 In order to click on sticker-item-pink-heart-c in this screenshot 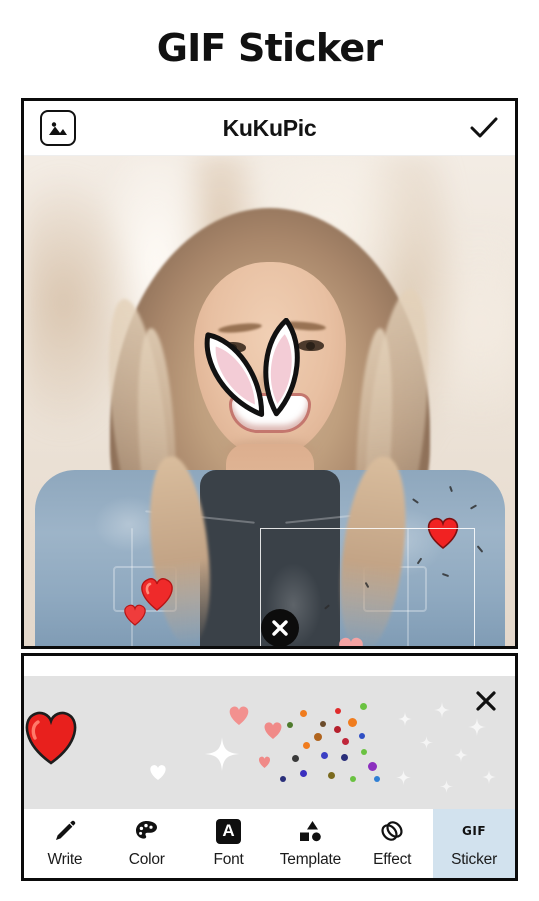, I will do `click(264, 764)`.